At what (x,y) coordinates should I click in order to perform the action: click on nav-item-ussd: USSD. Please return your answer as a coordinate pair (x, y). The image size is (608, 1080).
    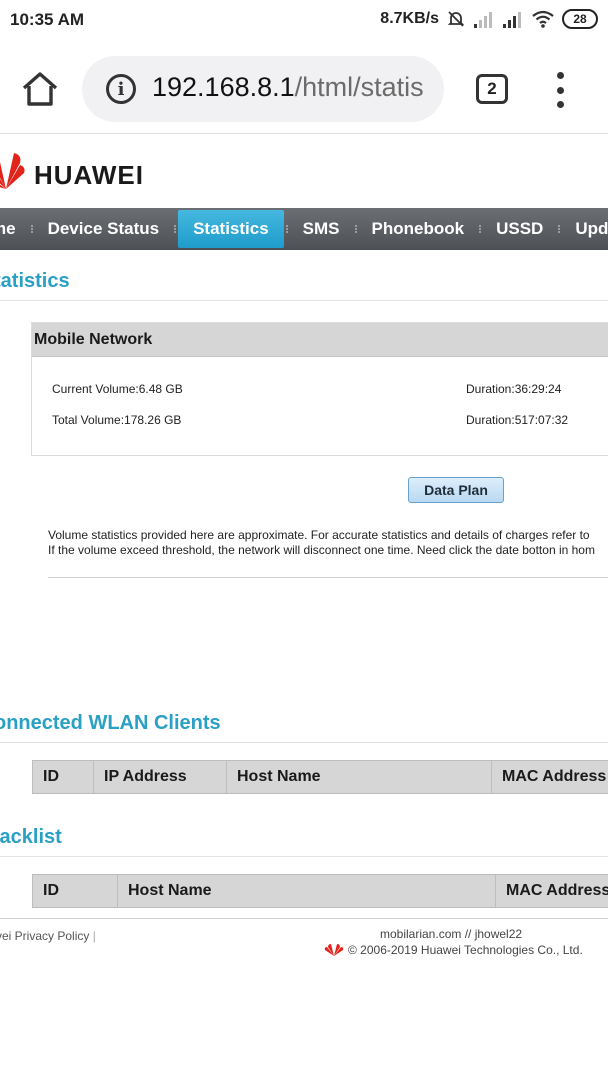
    Looking at the image, I should click on (519, 229).